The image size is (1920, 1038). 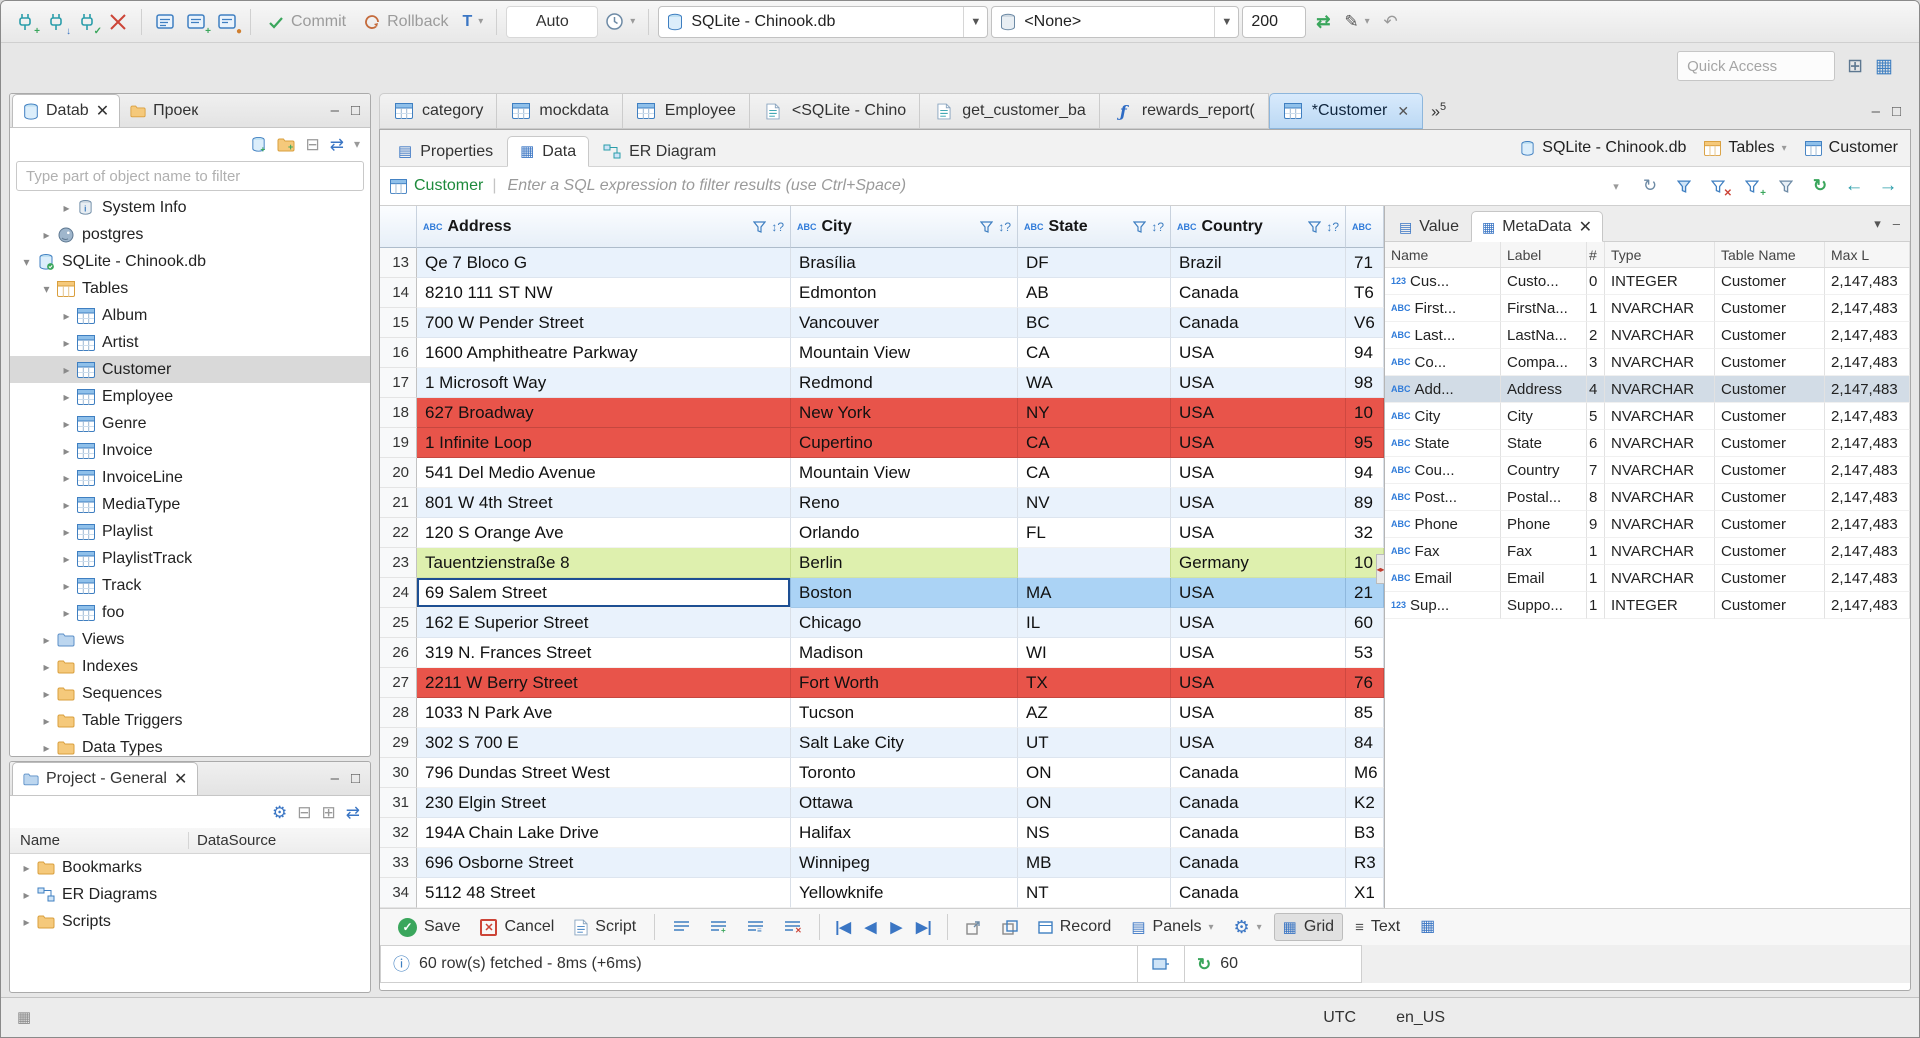 What do you see at coordinates (904, 443) in the screenshot?
I see `cell-city: Cupertino` at bounding box center [904, 443].